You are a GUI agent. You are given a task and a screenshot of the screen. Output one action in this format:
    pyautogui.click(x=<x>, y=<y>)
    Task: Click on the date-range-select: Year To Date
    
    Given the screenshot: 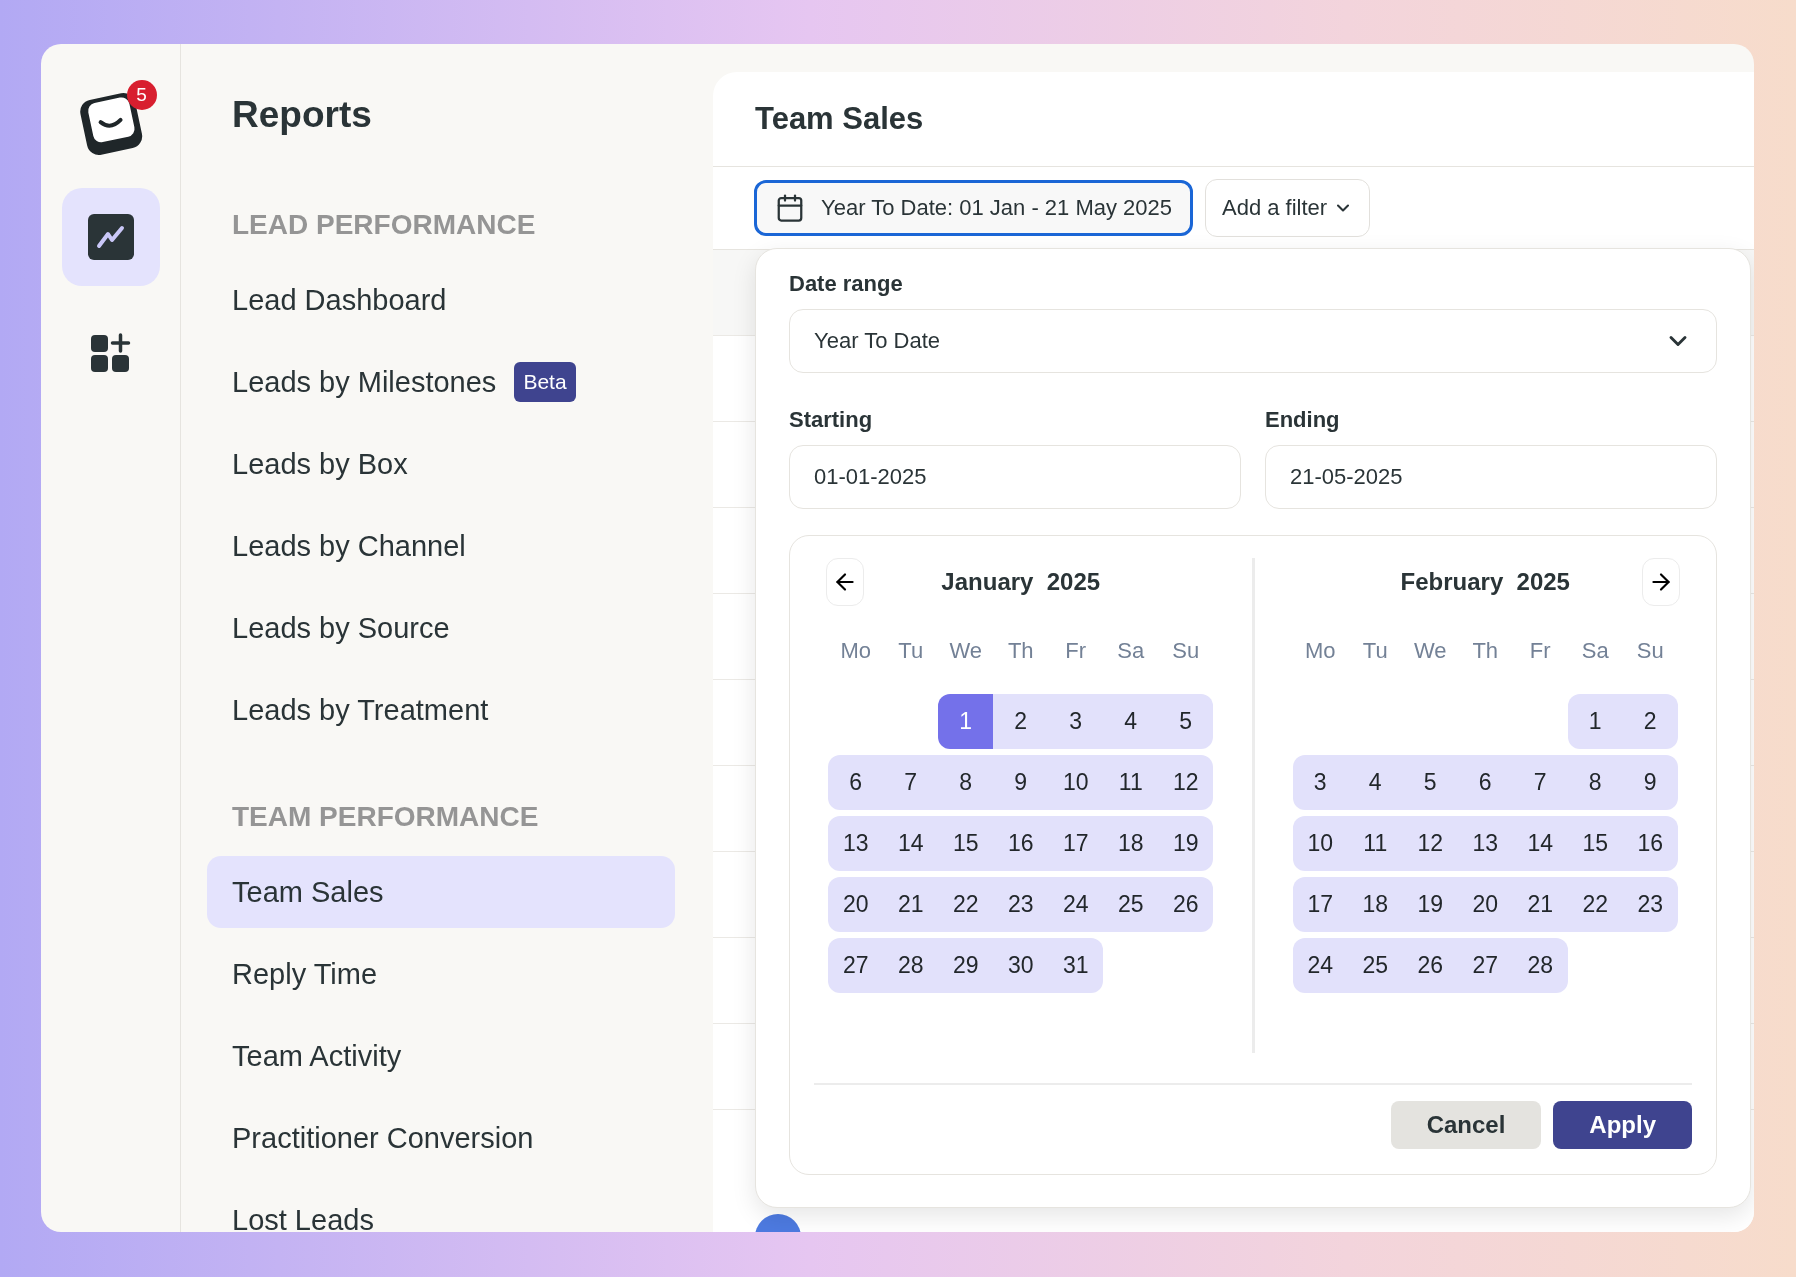 What is the action you would take?
    pyautogui.click(x=1253, y=341)
    